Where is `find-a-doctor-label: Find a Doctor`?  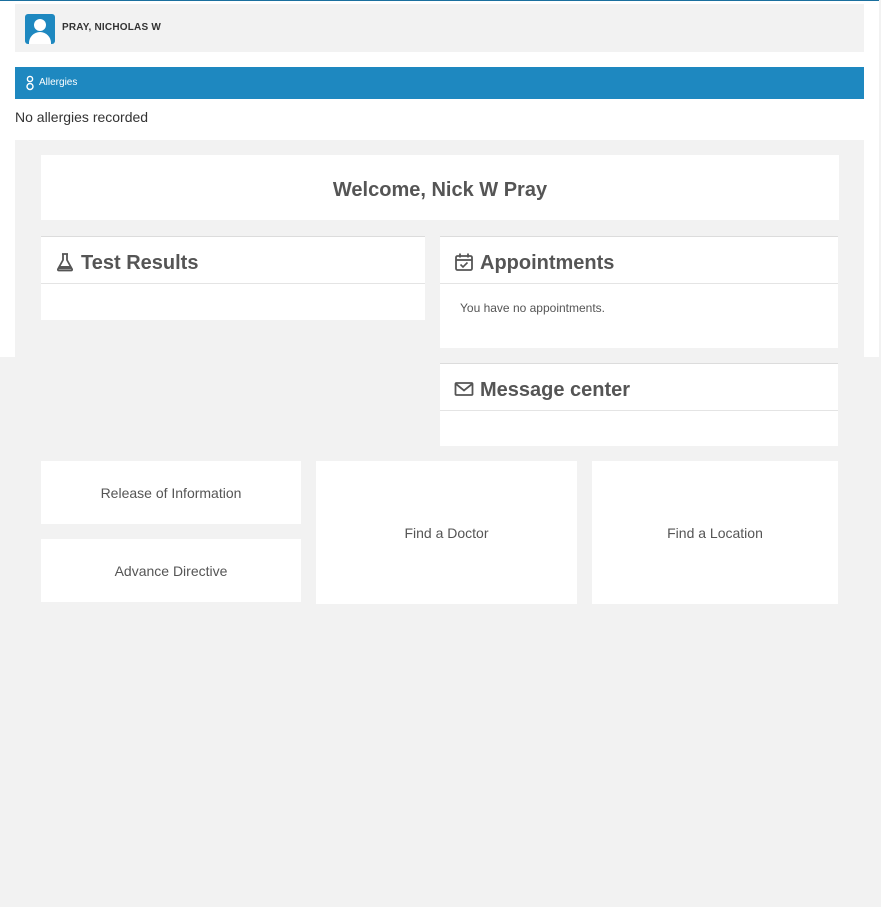 find-a-doctor-label: Find a Doctor is located at coordinates (446, 532).